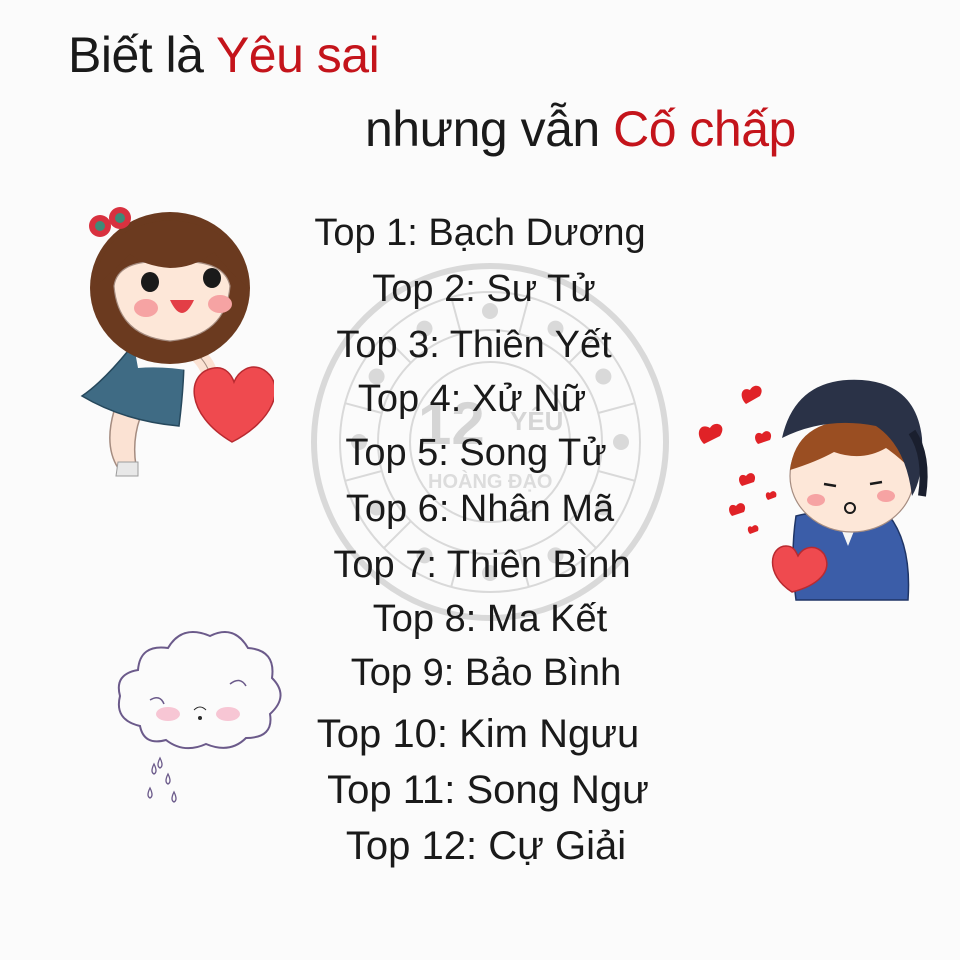  What do you see at coordinates (704, 129) in the screenshot?
I see `title-line-2-highlight: Cố chấp` at bounding box center [704, 129].